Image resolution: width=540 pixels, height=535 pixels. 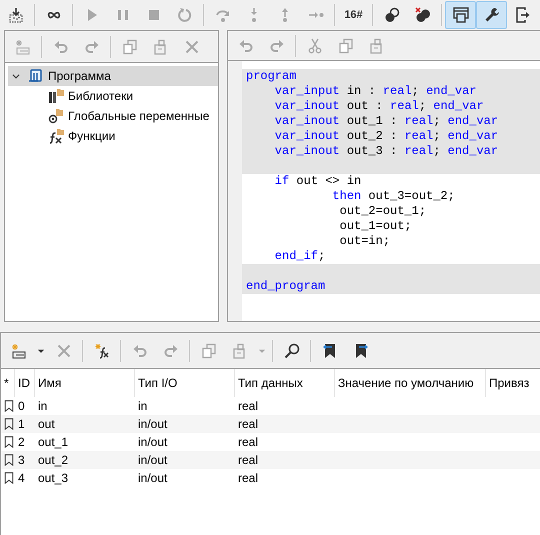 I want to click on table-row: 3 out_2 in/out real, so click(x=270, y=460).